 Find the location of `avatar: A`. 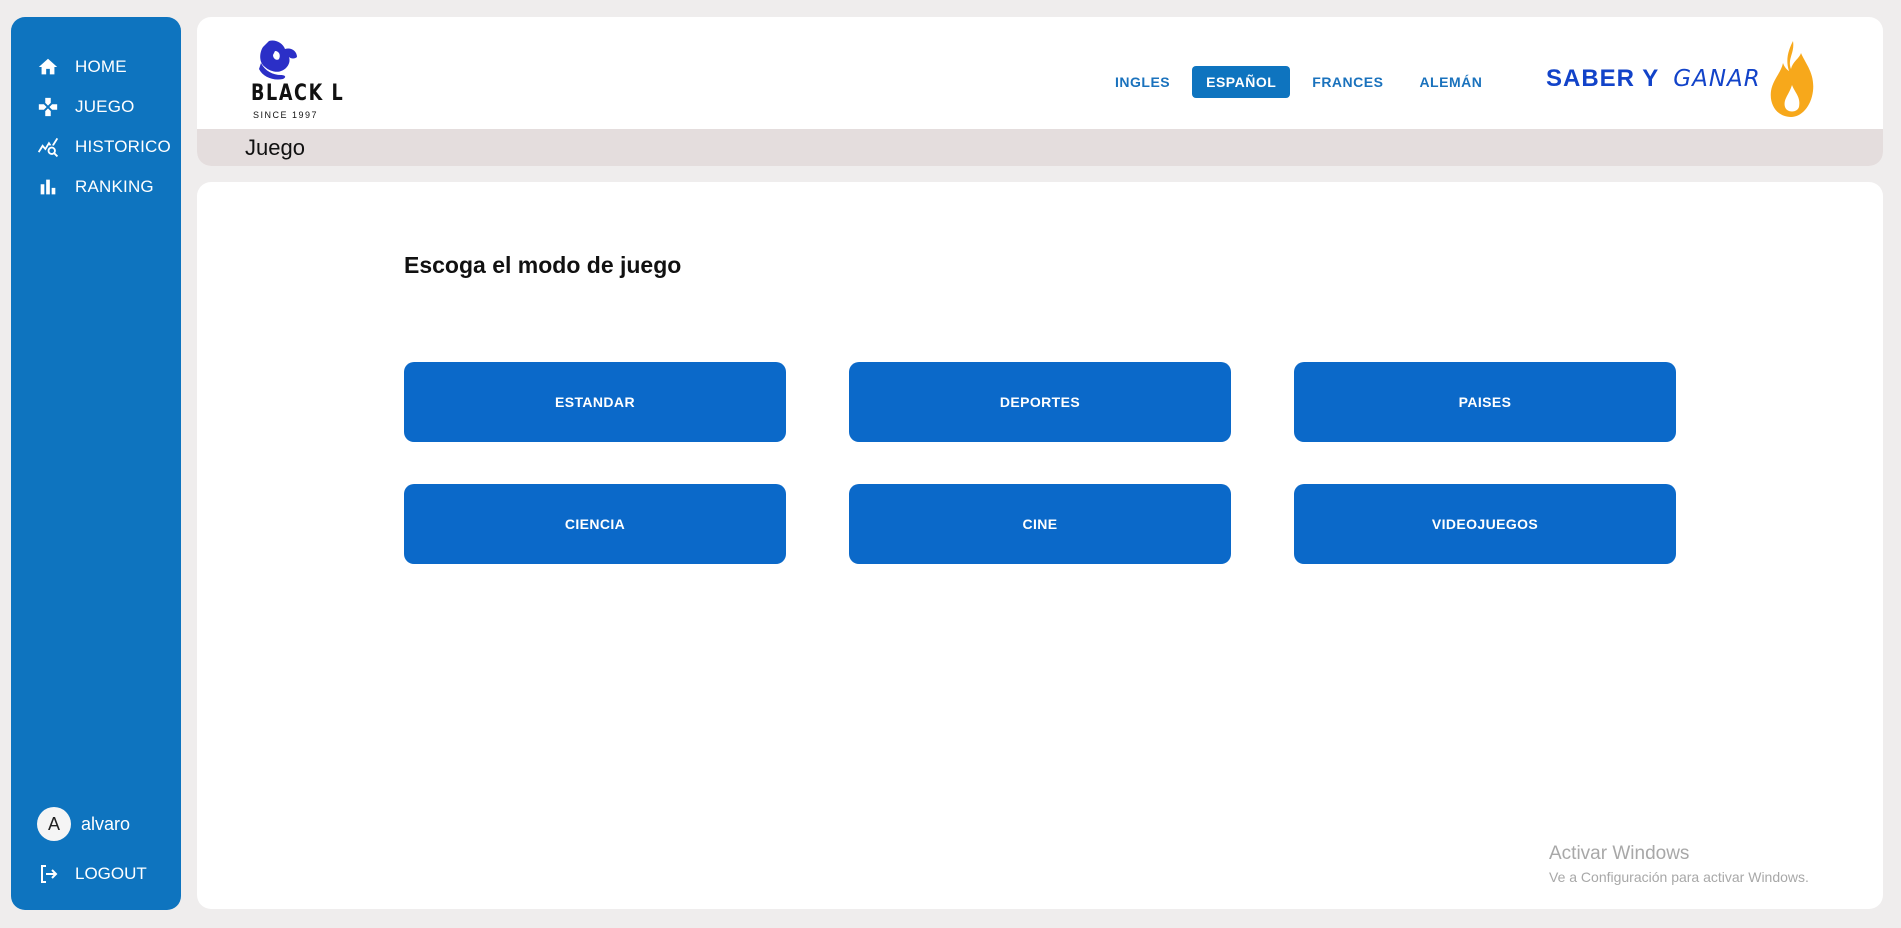

avatar: A is located at coordinates (54, 824).